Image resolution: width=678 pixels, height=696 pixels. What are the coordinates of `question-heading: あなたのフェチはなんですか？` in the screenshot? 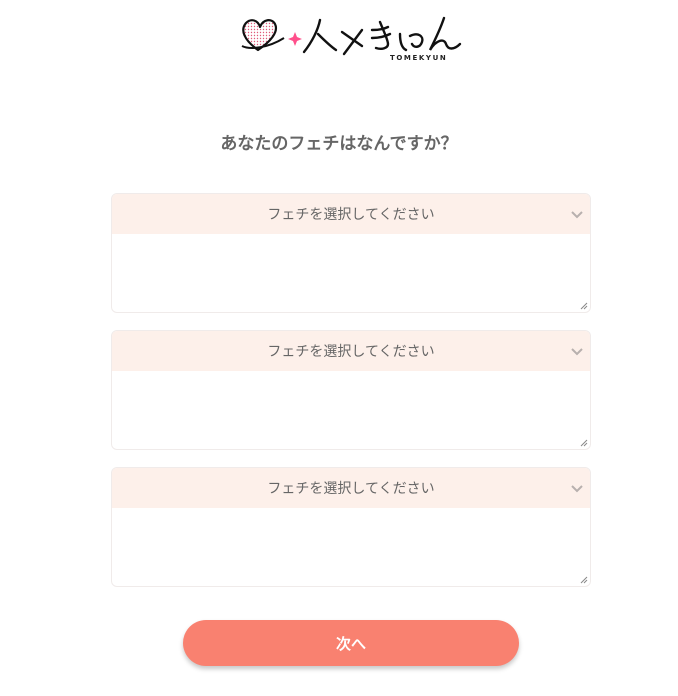 It's located at (339, 144).